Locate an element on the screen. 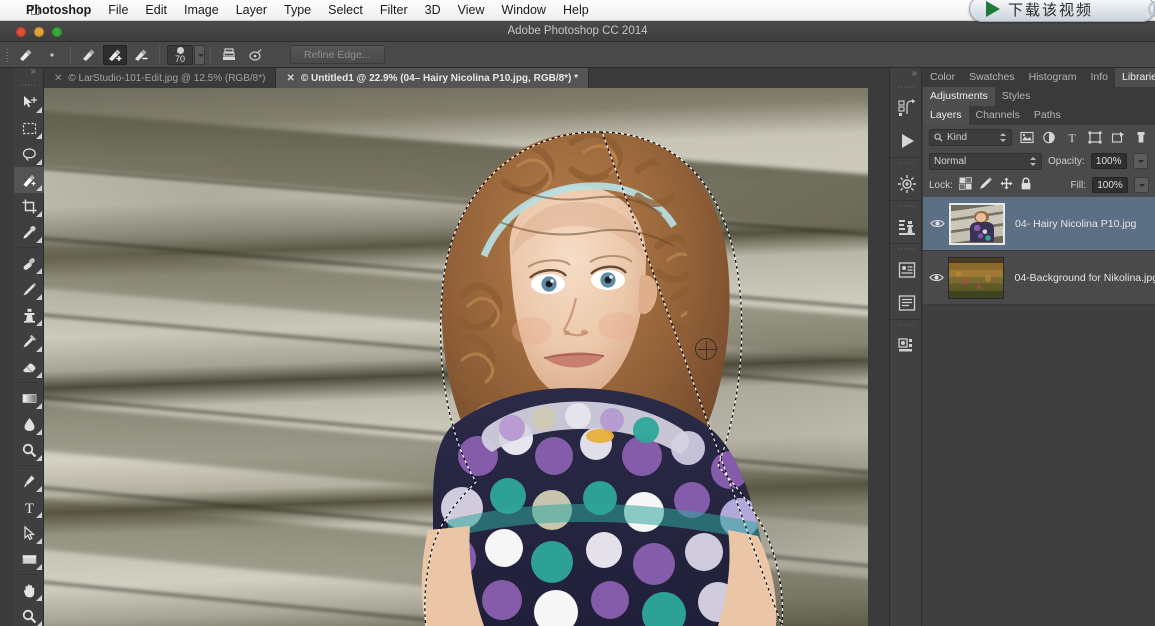 This screenshot has width=1155, height=626. eraser-tool is located at coordinates (29, 367).